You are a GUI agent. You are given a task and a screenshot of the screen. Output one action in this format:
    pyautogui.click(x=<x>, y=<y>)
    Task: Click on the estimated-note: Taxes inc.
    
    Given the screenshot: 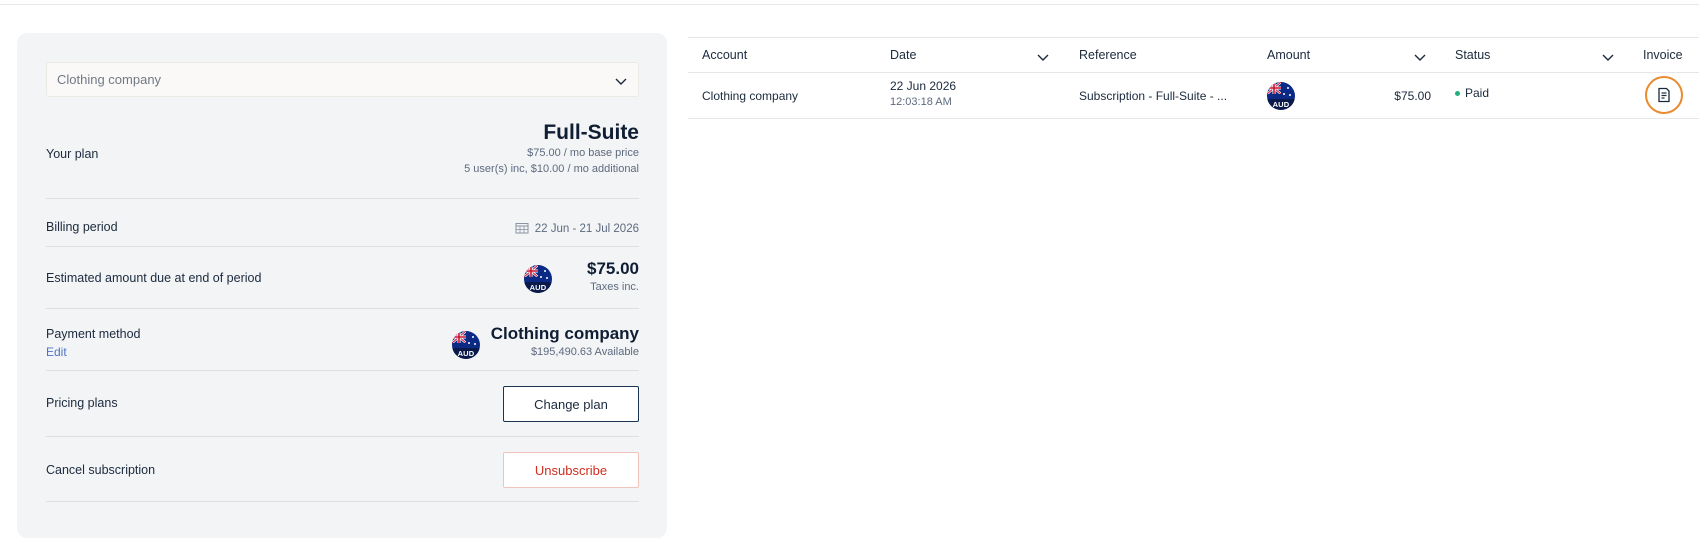 What is the action you would take?
    pyautogui.click(x=614, y=287)
    